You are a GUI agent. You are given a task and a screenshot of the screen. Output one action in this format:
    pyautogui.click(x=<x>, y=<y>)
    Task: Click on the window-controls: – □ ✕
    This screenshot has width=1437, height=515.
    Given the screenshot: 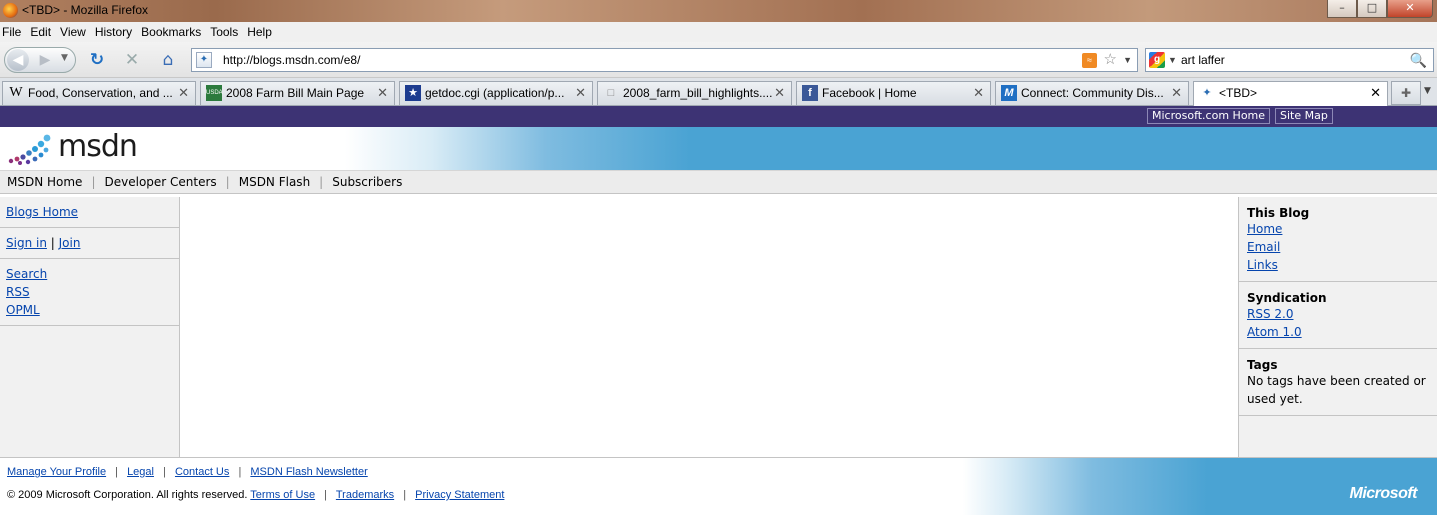 What is the action you would take?
    pyautogui.click(x=1380, y=9)
    